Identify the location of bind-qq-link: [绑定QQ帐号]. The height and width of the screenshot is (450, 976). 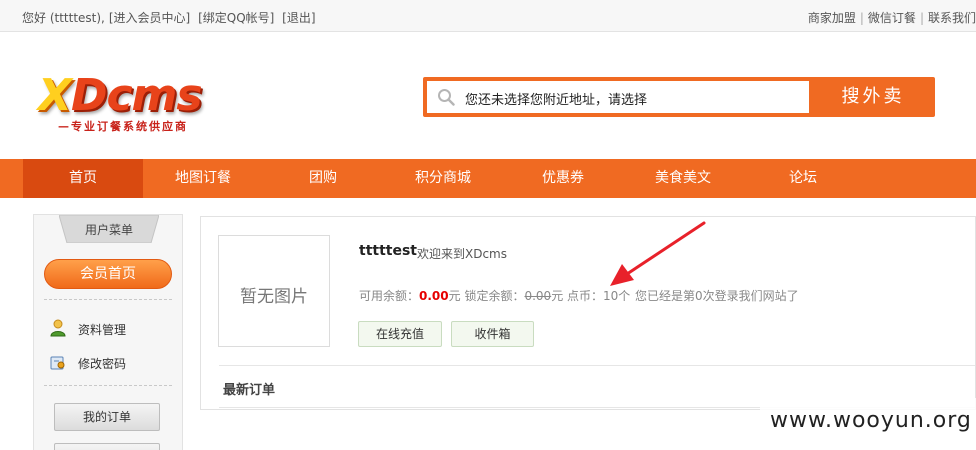
(236, 18).